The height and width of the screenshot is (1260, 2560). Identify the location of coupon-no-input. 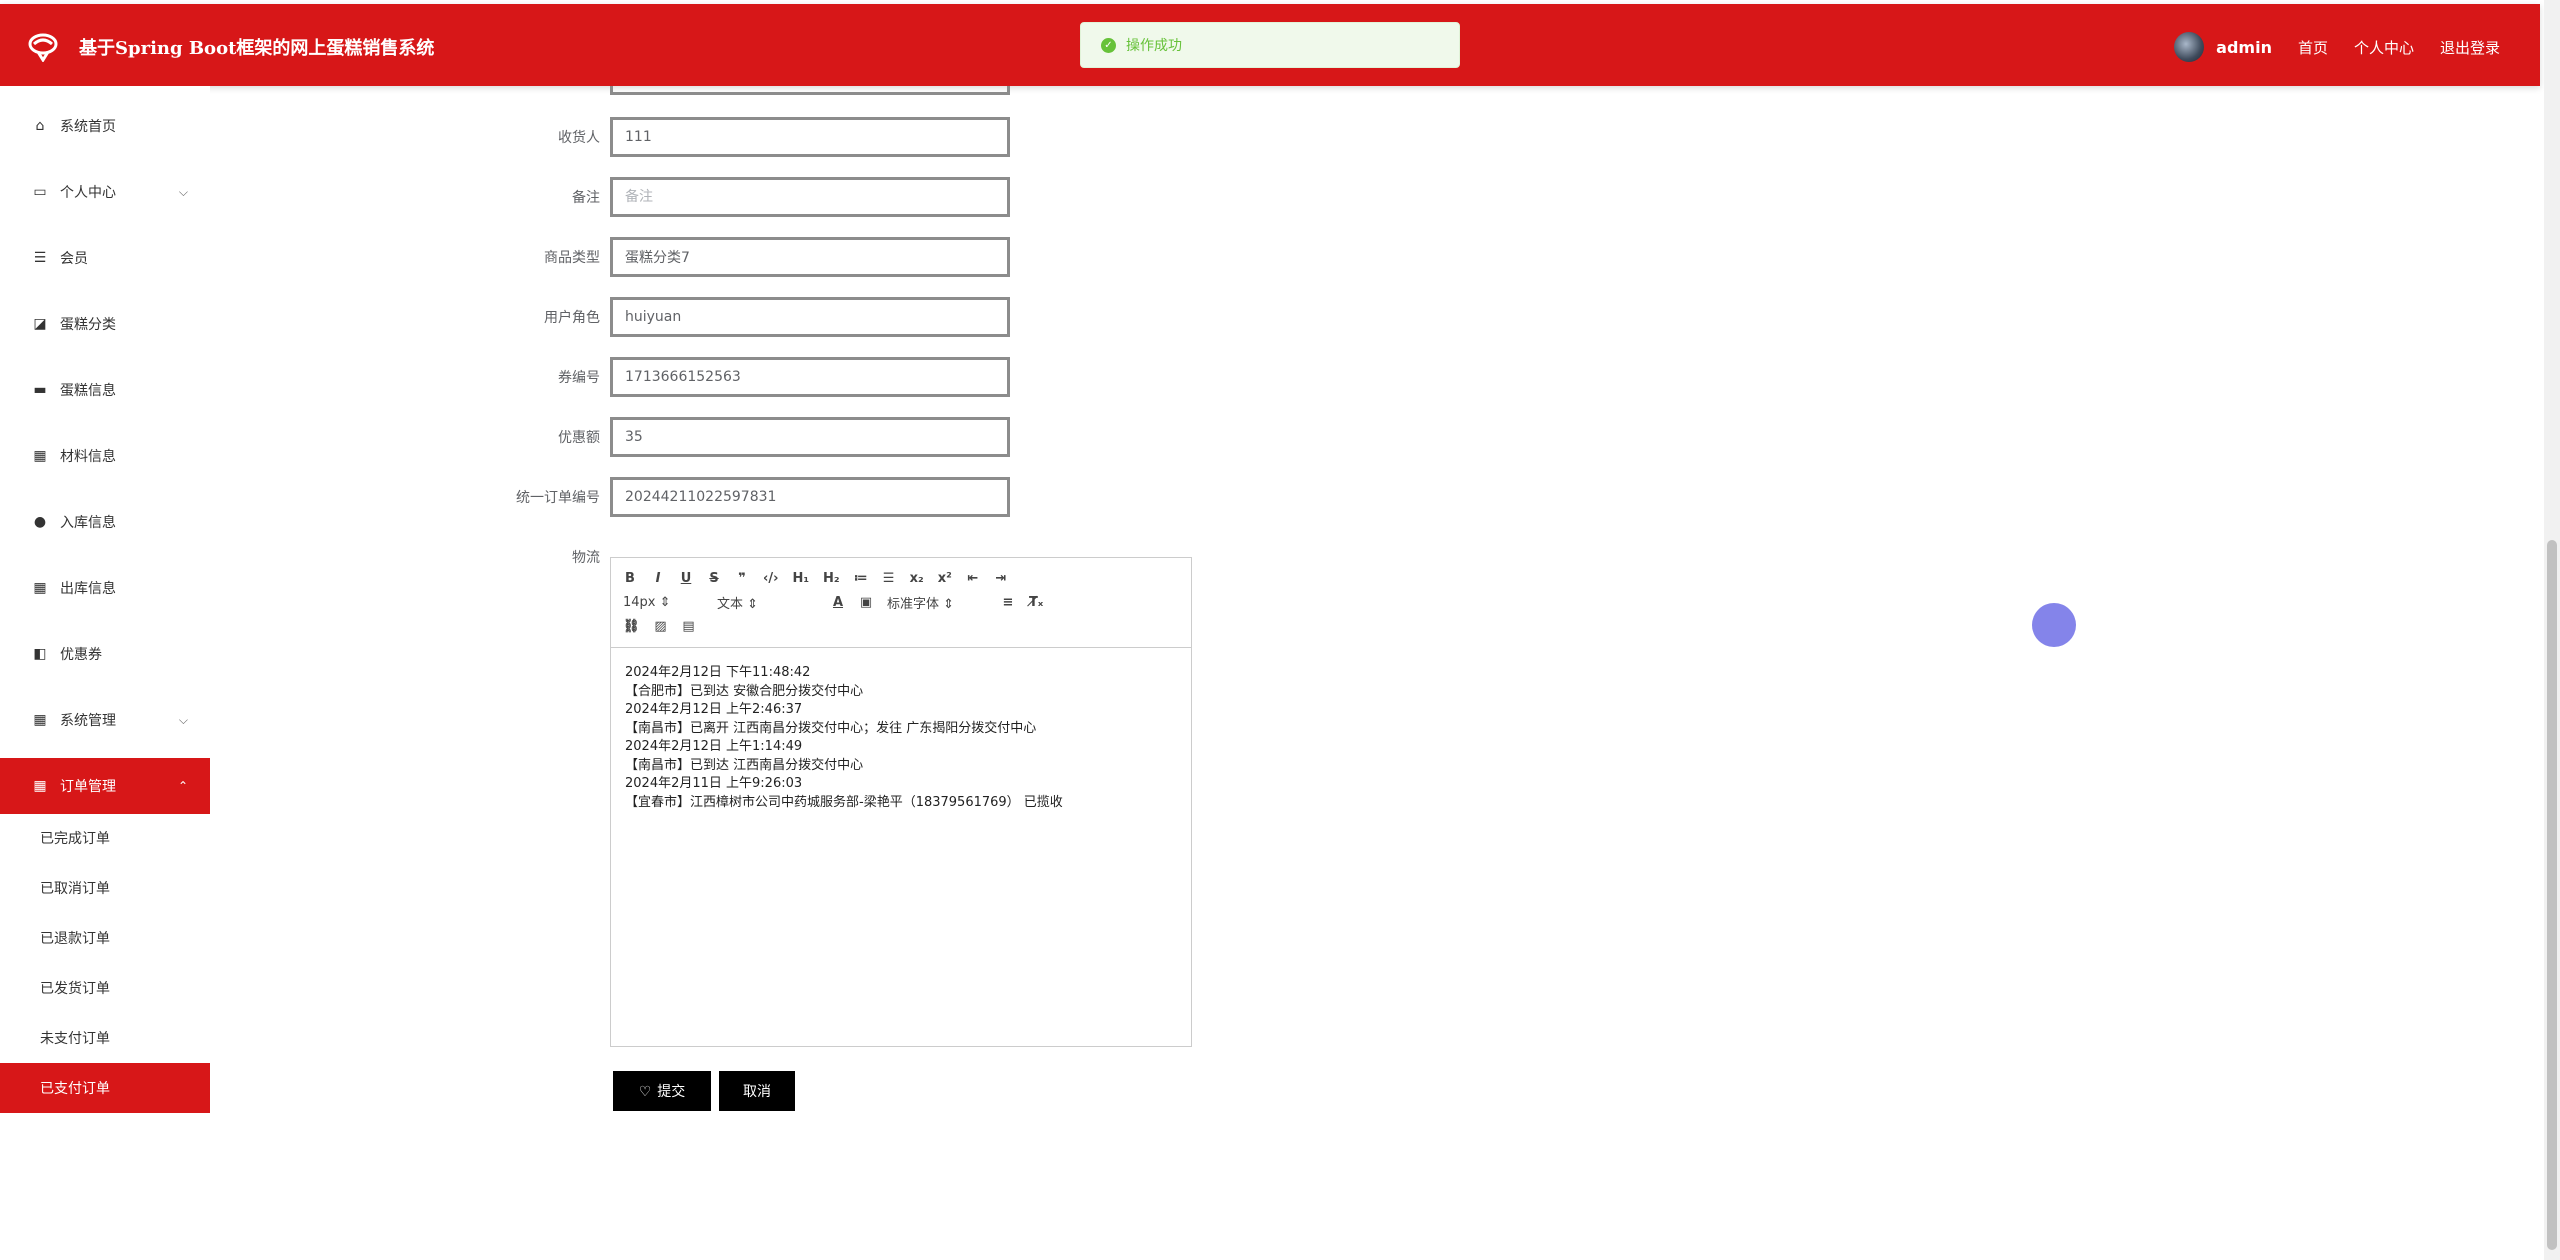
(810, 377).